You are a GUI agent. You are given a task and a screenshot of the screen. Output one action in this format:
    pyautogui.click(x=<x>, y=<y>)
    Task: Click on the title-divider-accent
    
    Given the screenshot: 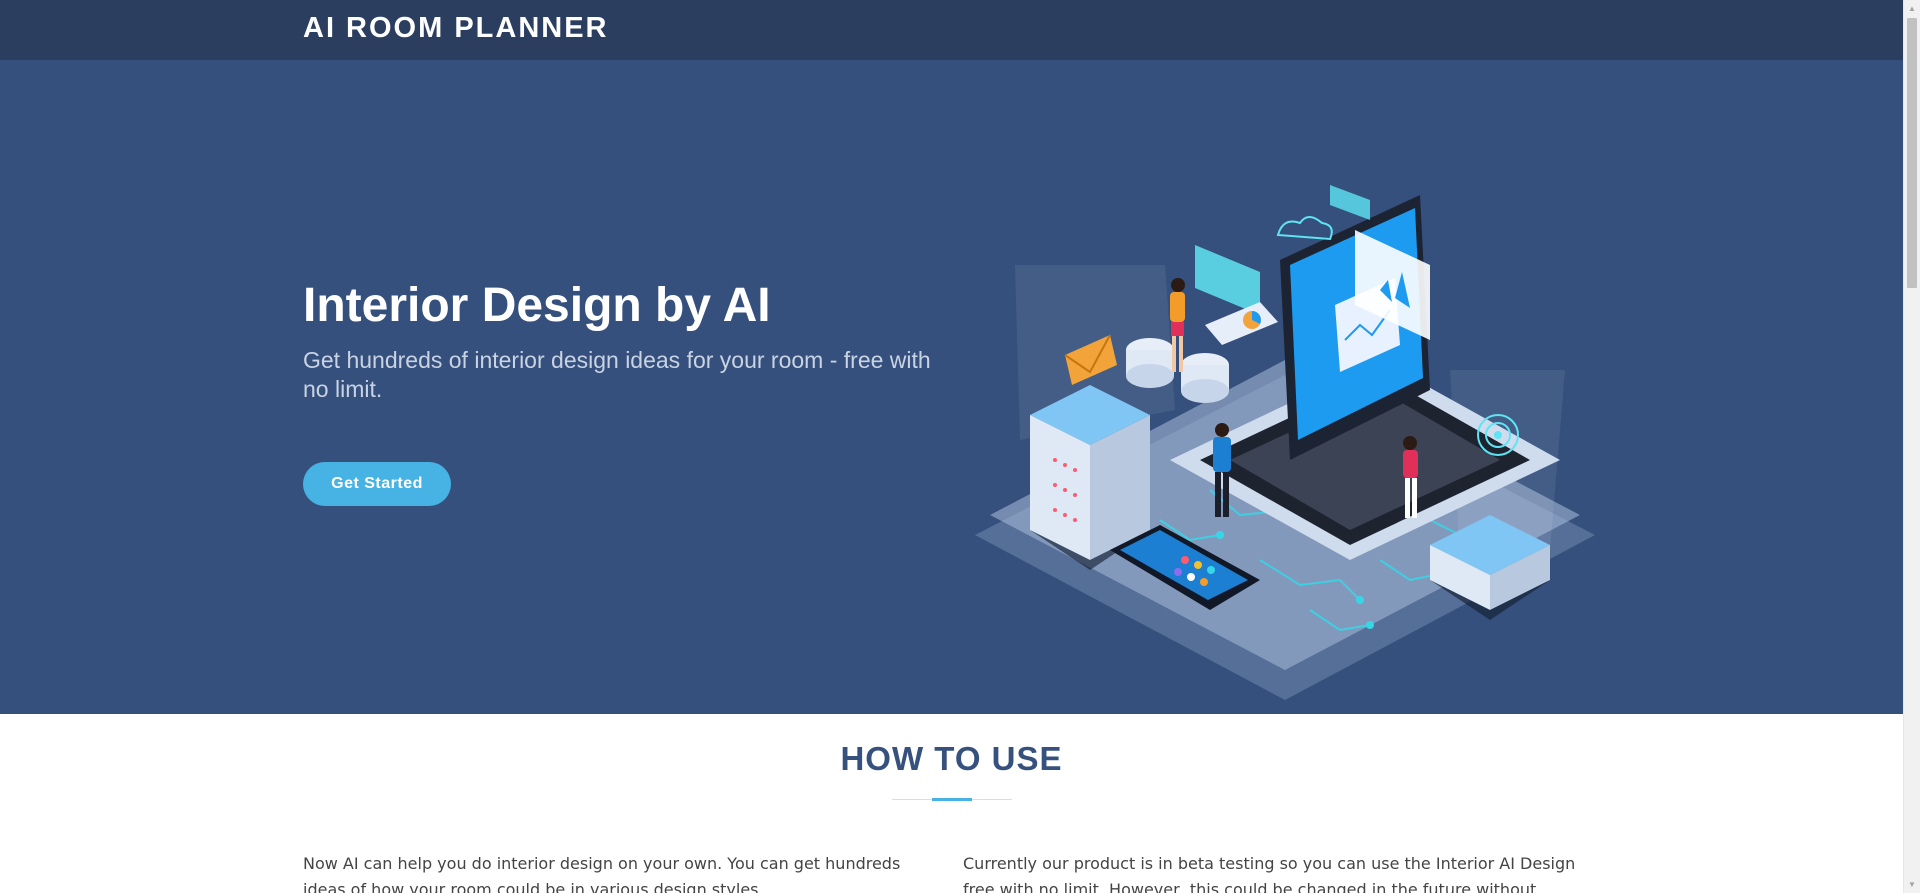 What is the action you would take?
    pyautogui.click(x=952, y=799)
    